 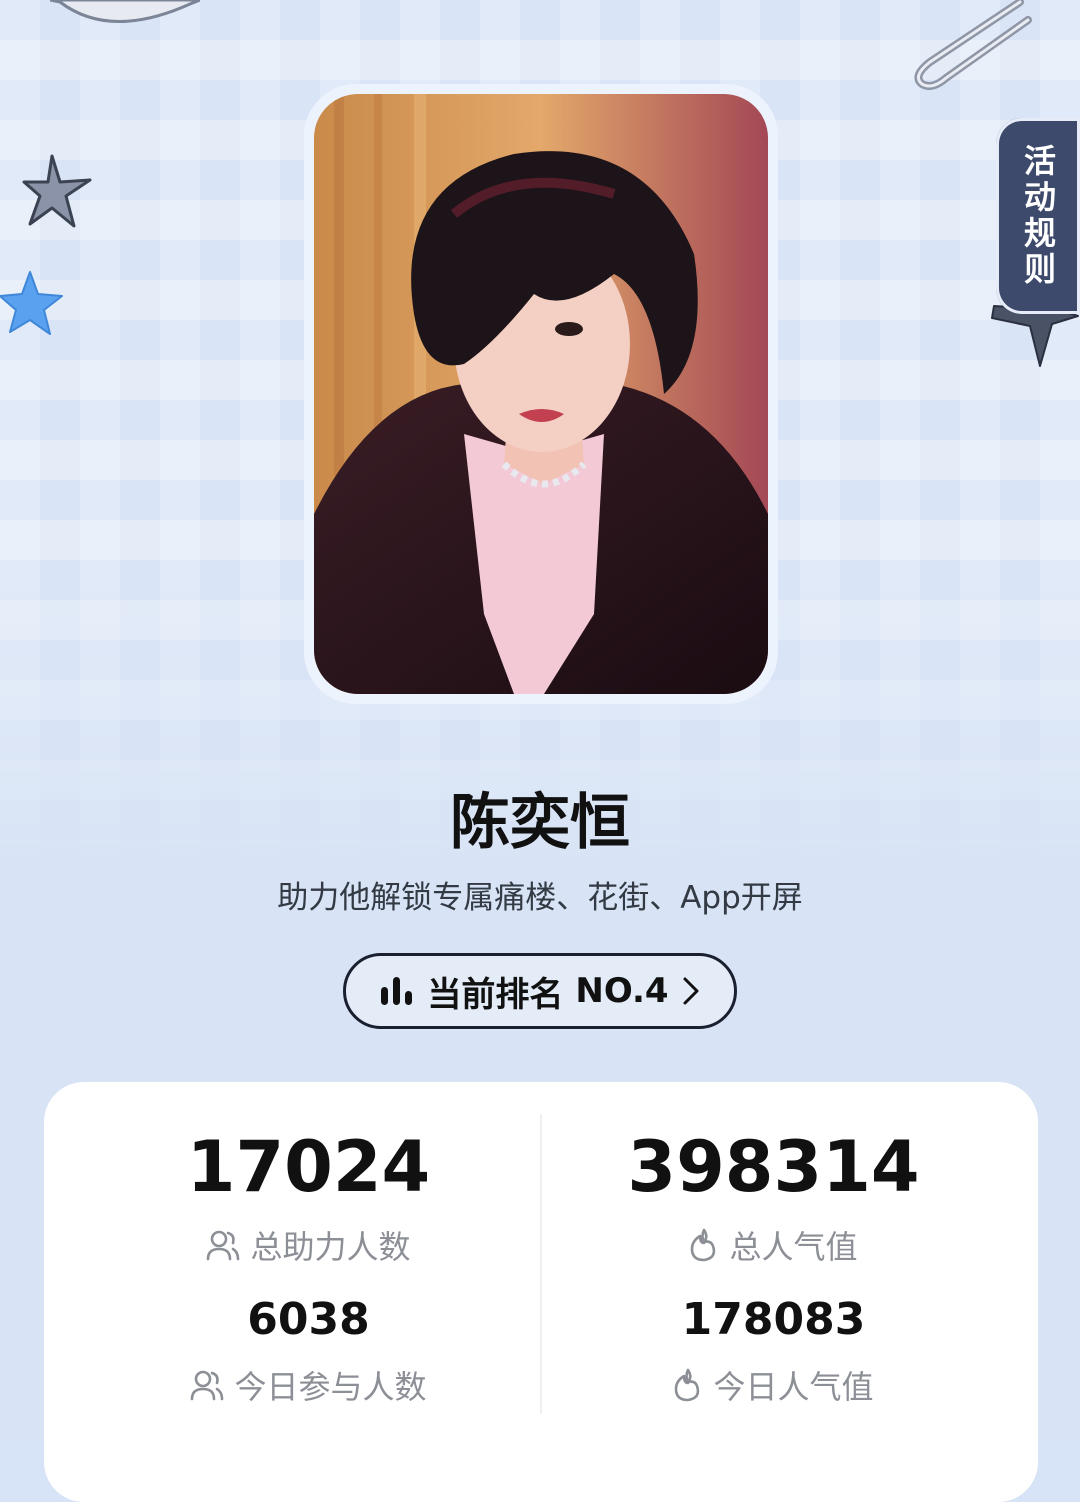 I want to click on activity-rules-label: 活动规则, so click(x=1038, y=216).